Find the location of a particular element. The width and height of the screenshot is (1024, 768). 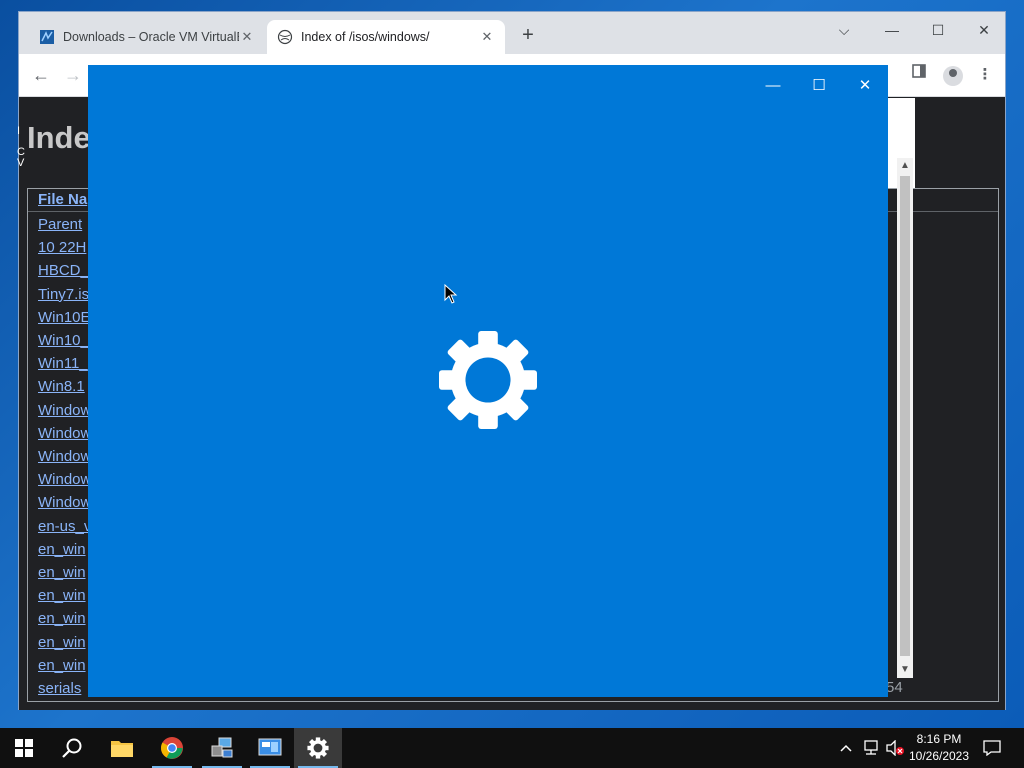

settings-taskbar-button is located at coordinates (318, 748).